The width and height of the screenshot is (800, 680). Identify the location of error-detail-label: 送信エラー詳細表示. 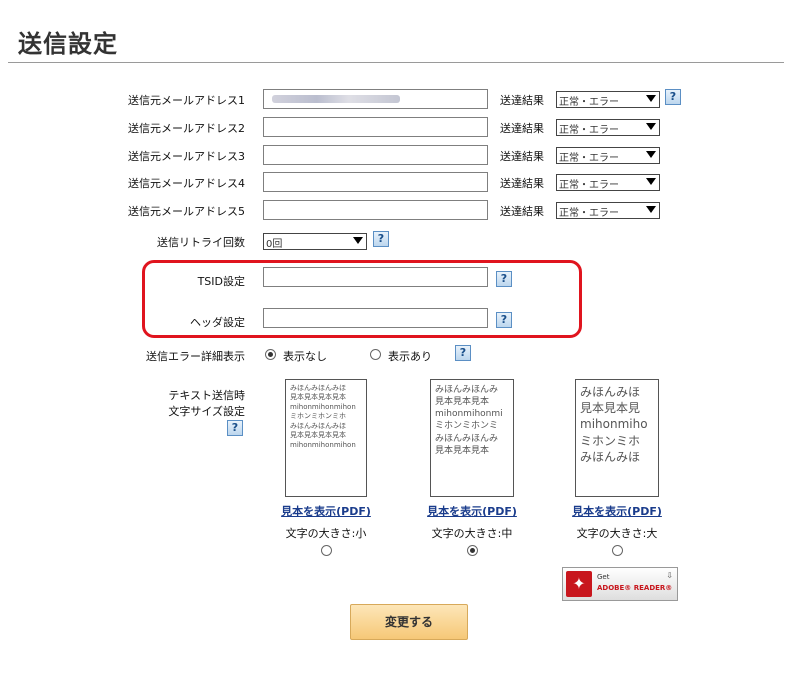
(195, 356).